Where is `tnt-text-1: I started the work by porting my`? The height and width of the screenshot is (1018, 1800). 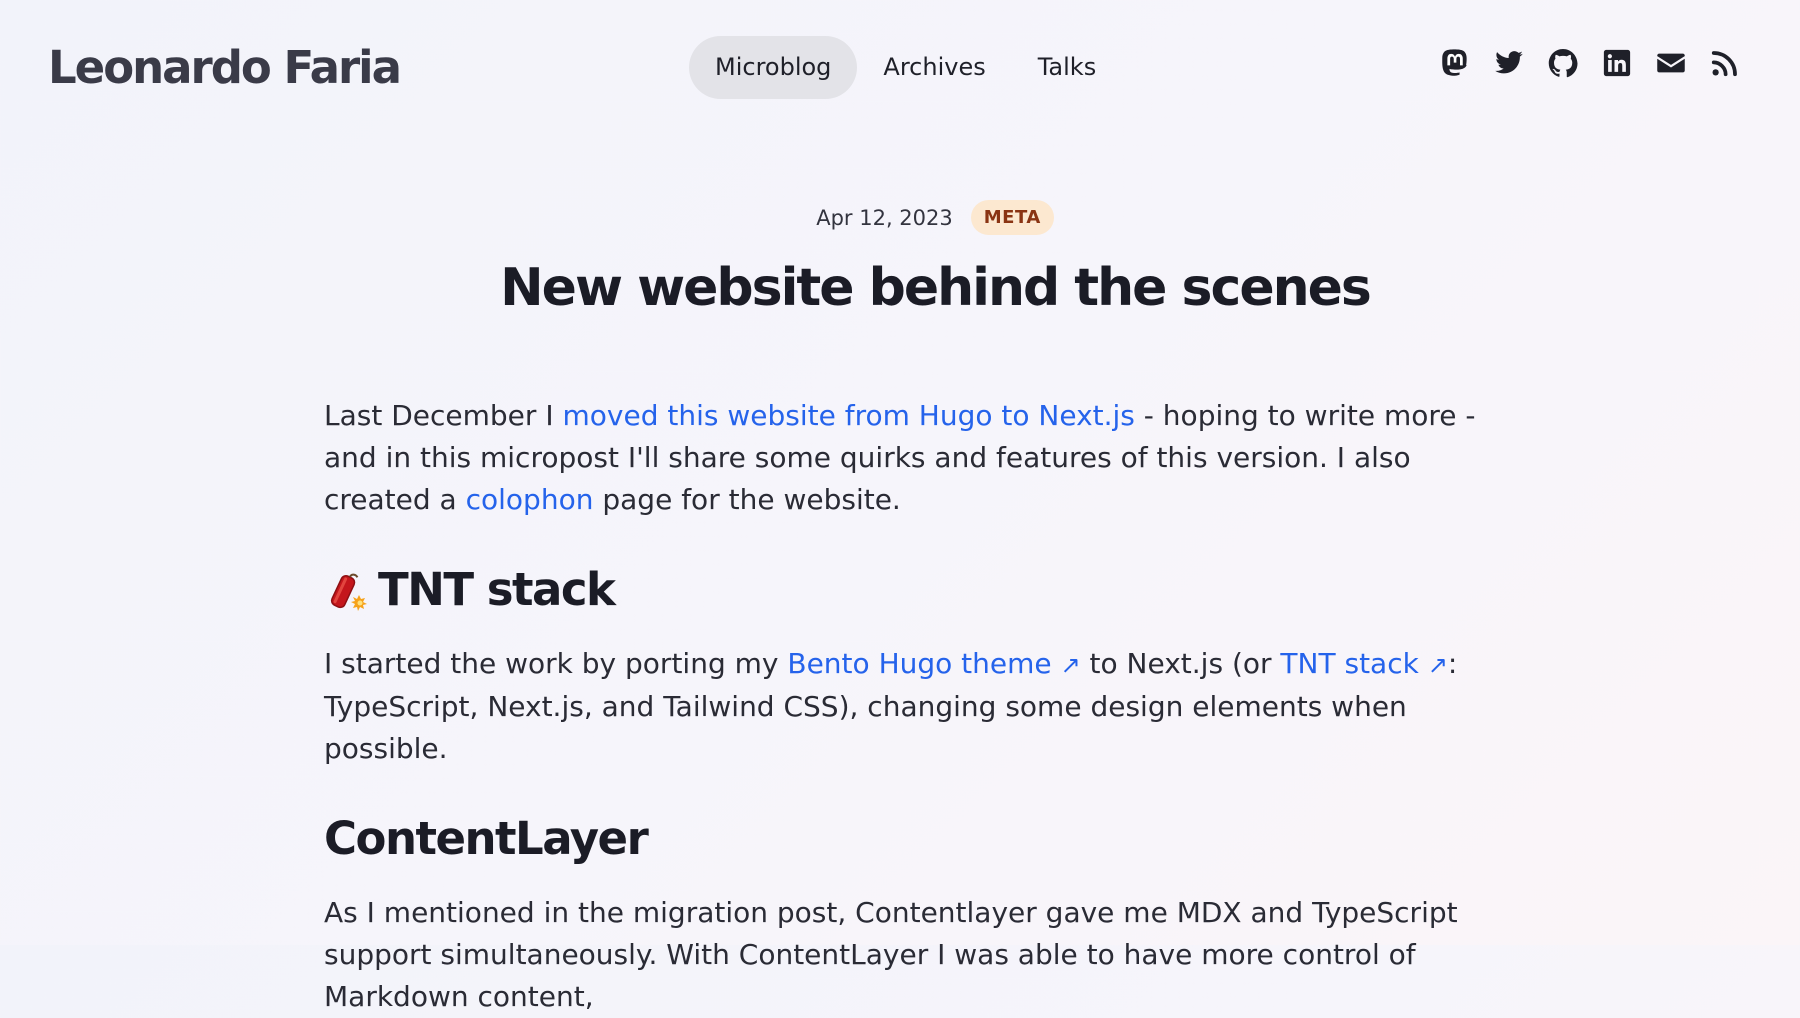
tnt-text-1: I started the work by porting my is located at coordinates (556, 663).